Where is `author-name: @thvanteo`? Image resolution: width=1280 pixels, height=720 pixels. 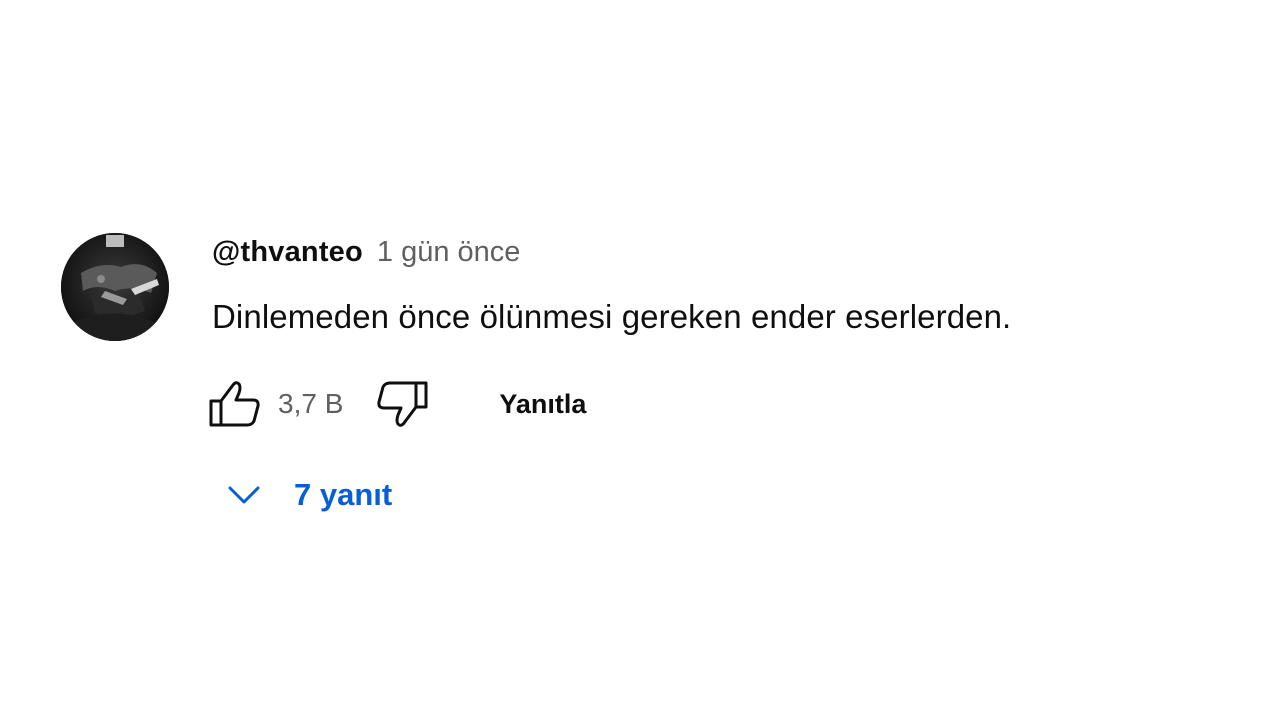
author-name: @thvanteo is located at coordinates (287, 252).